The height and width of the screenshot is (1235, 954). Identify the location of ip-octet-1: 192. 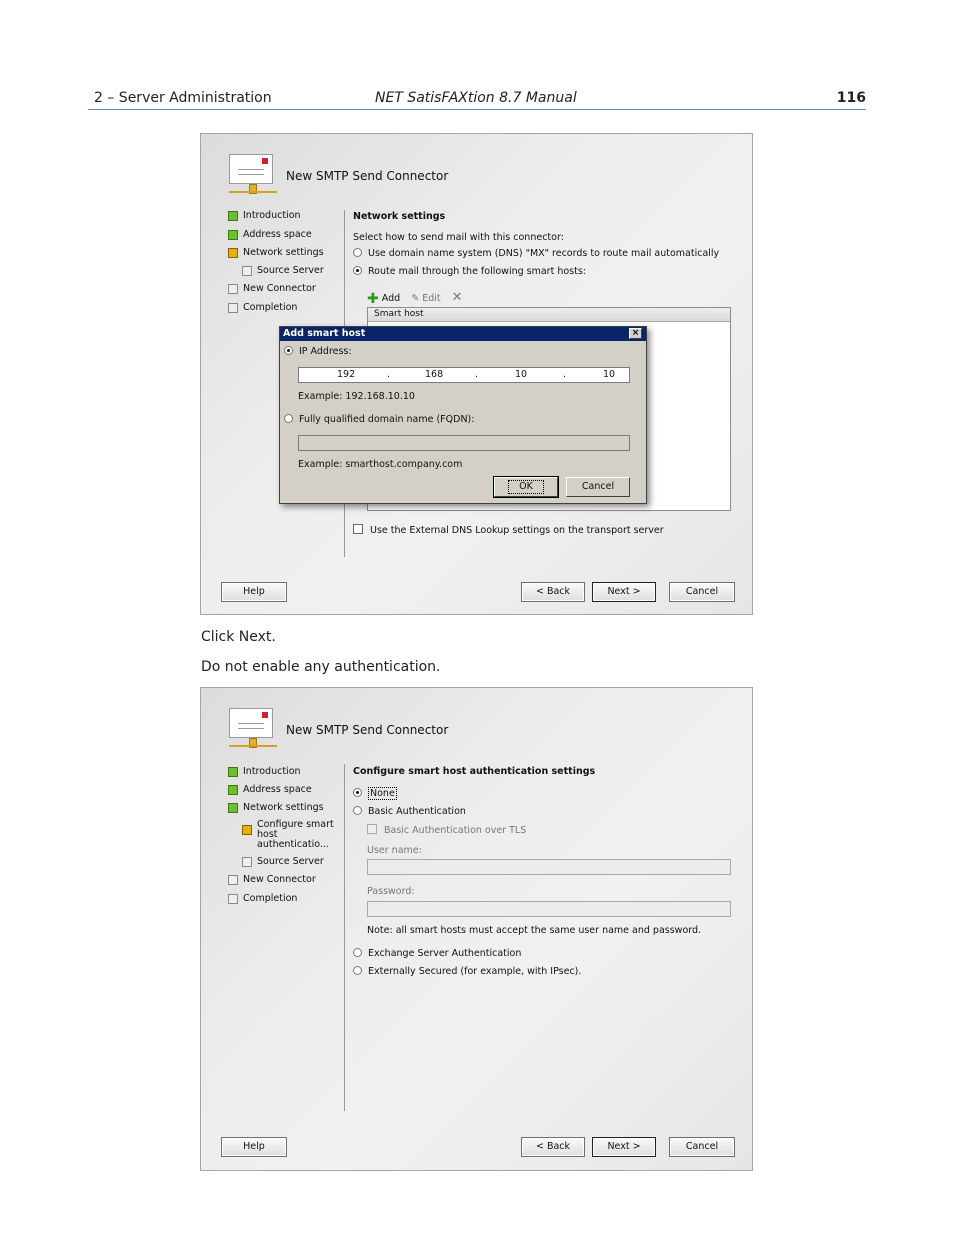
(346, 374).